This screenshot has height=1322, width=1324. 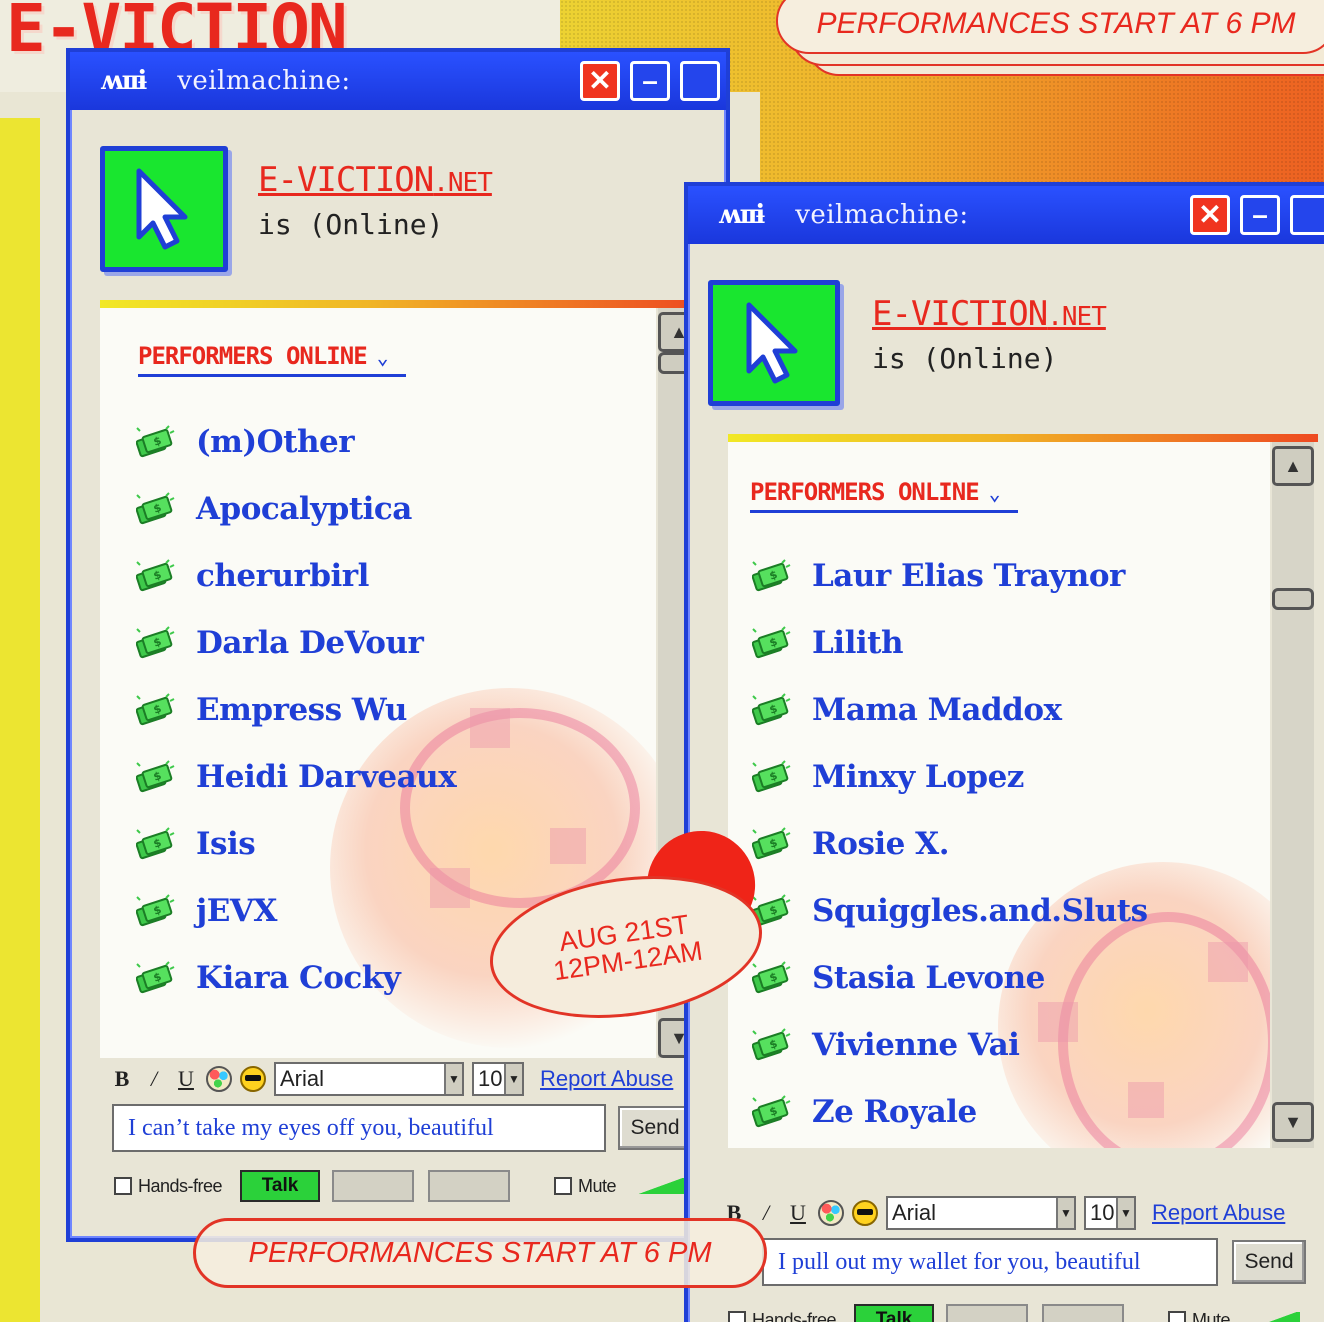 What do you see at coordinates (400, 304) in the screenshot?
I see `list-top-strip` at bounding box center [400, 304].